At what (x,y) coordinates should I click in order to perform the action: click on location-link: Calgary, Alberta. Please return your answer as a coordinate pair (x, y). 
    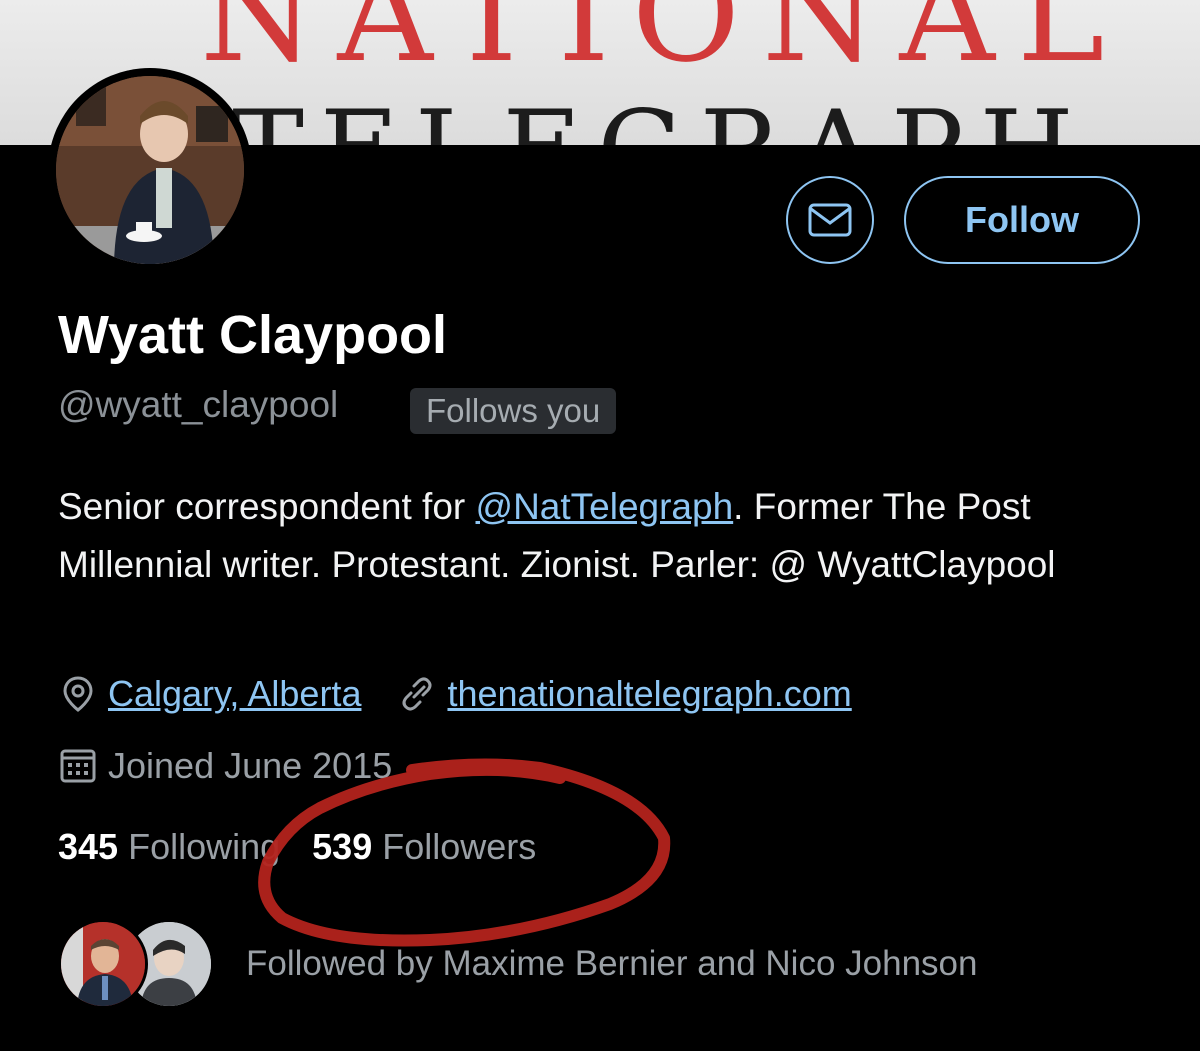
    Looking at the image, I should click on (234, 694).